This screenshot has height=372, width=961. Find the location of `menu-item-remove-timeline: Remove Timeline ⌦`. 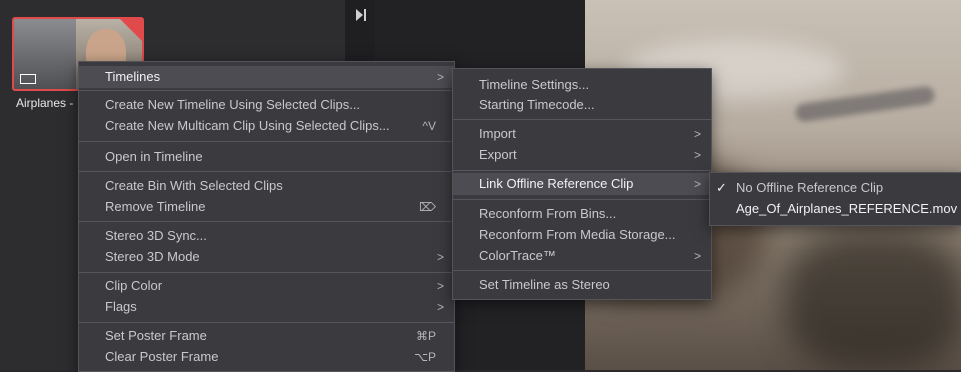

menu-item-remove-timeline: Remove Timeline ⌦ is located at coordinates (266, 207).